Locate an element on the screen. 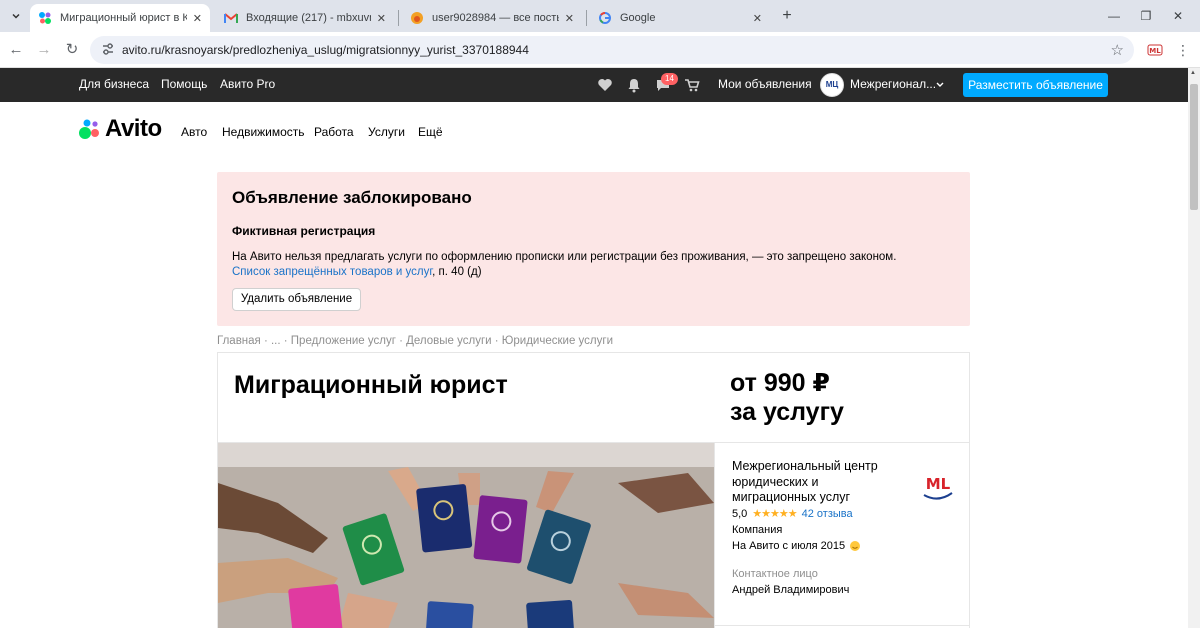 Image resolution: width=1200 pixels, height=628 pixels. account-chevron-down-icon is located at coordinates (940, 85).